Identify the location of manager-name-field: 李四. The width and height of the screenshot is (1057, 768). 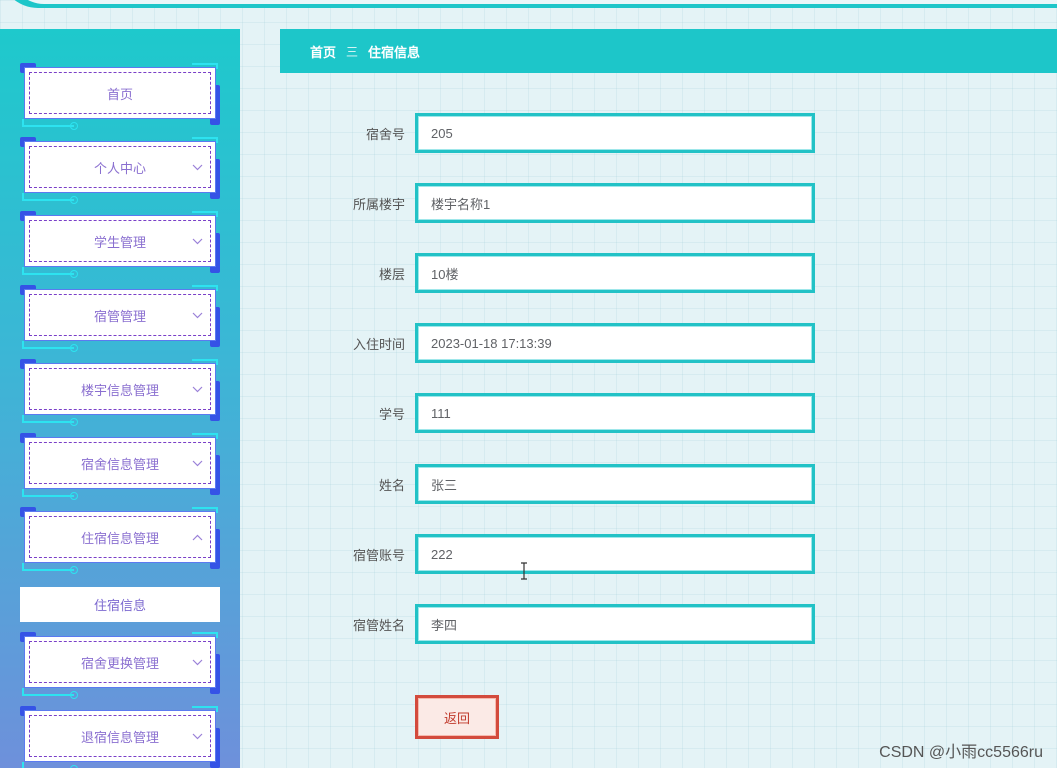
(615, 624).